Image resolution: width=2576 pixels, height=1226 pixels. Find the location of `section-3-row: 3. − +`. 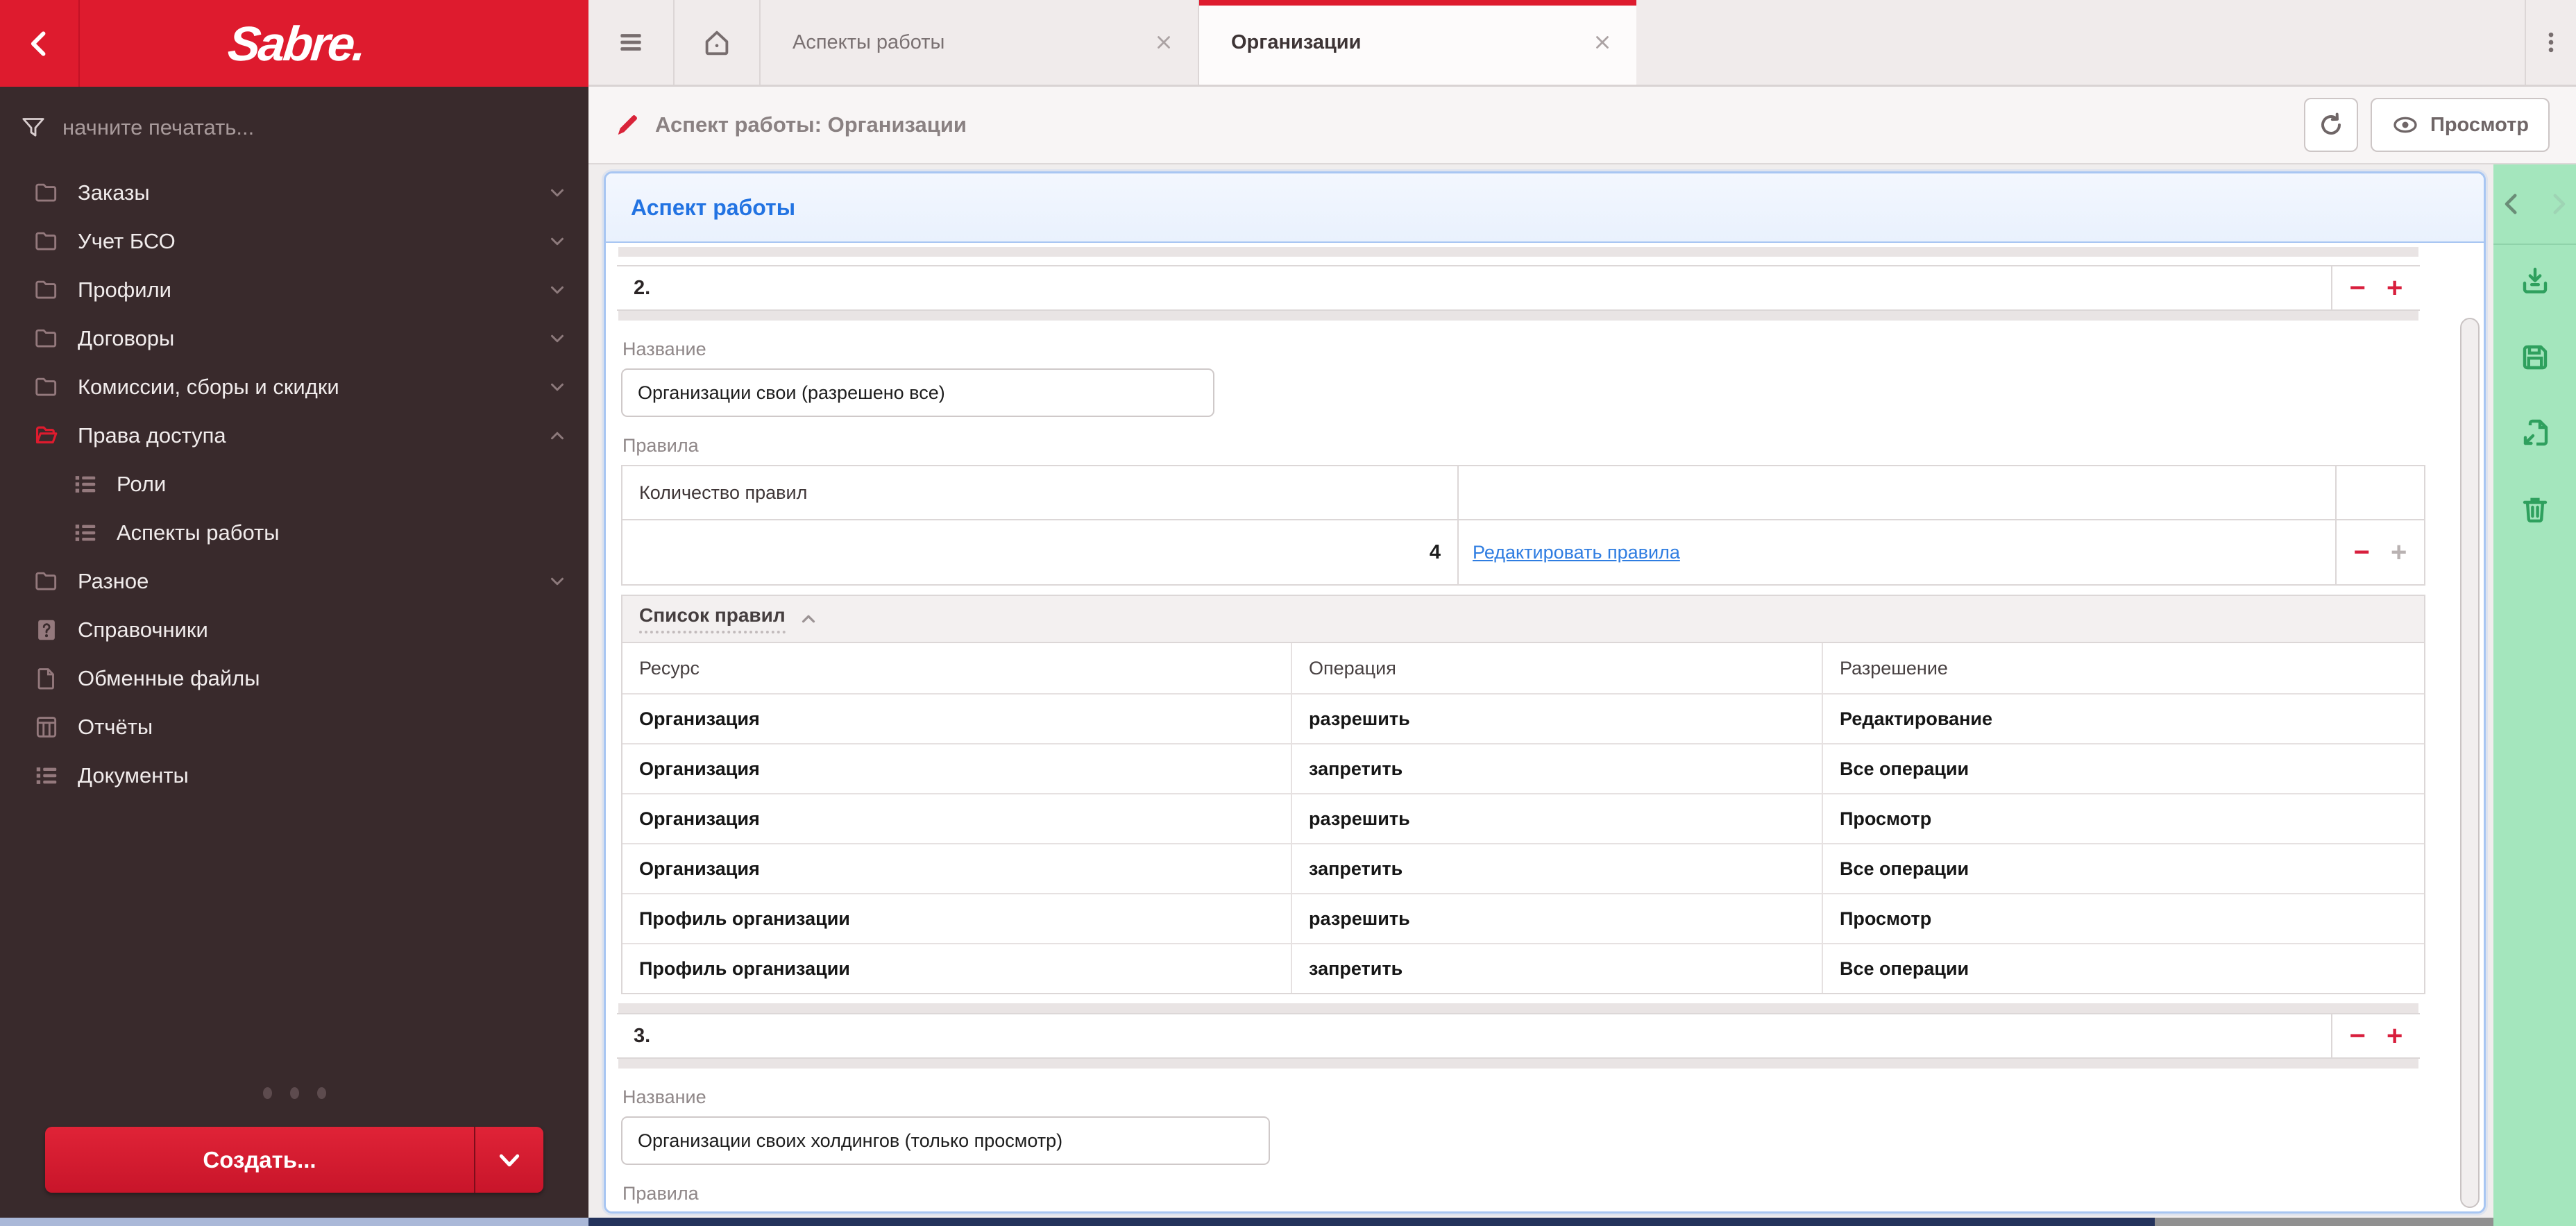

section-3-row: 3. − + is located at coordinates (1518, 1036).